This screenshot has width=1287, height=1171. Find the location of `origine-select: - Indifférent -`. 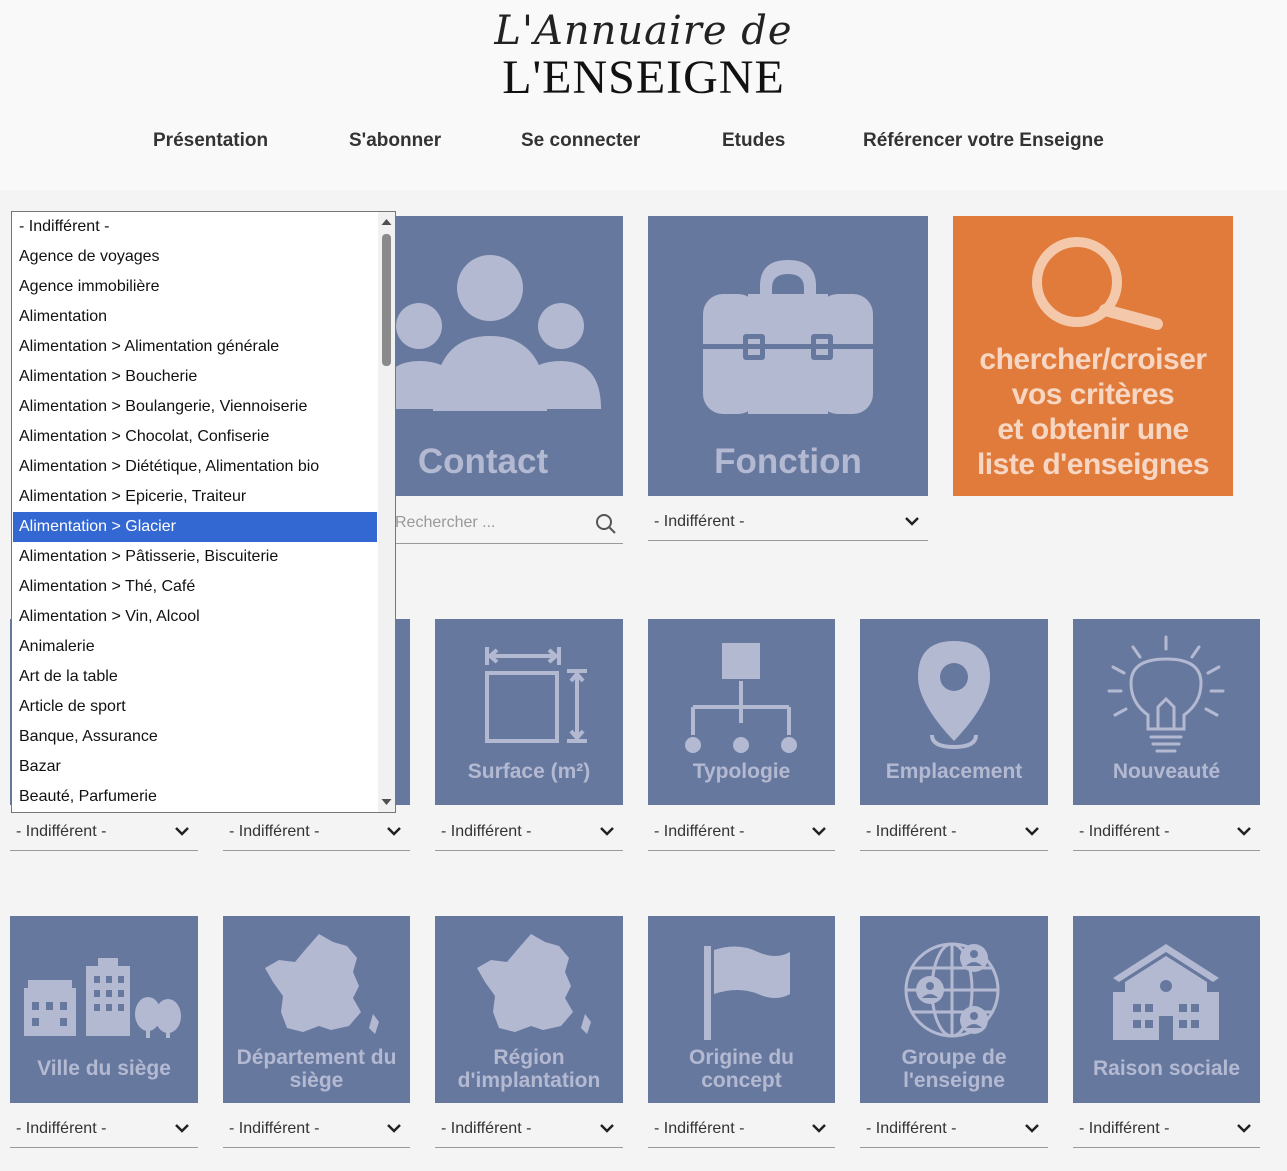

origine-select: - Indifférent - is located at coordinates (741, 1129).